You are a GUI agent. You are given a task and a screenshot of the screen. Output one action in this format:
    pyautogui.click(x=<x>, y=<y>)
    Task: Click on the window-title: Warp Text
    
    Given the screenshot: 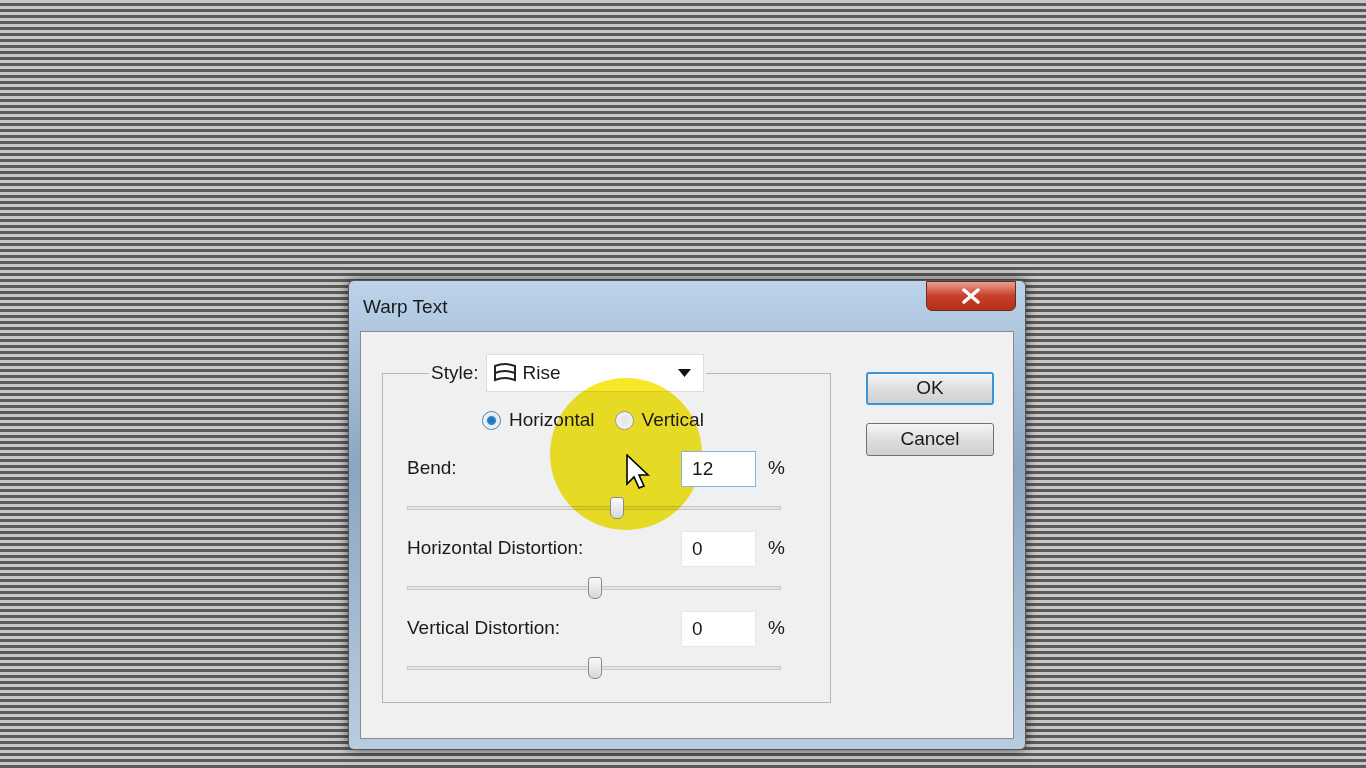 What is the action you would take?
    pyautogui.click(x=405, y=307)
    